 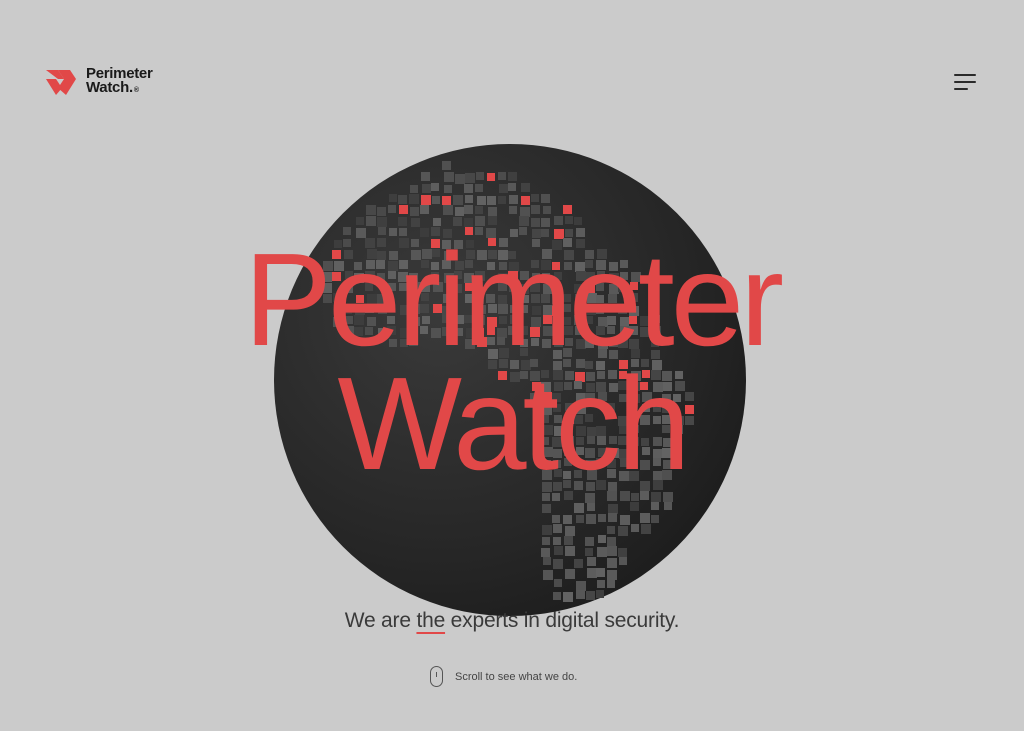 I want to click on hero-title-line-2: Watch, so click(x=513, y=423).